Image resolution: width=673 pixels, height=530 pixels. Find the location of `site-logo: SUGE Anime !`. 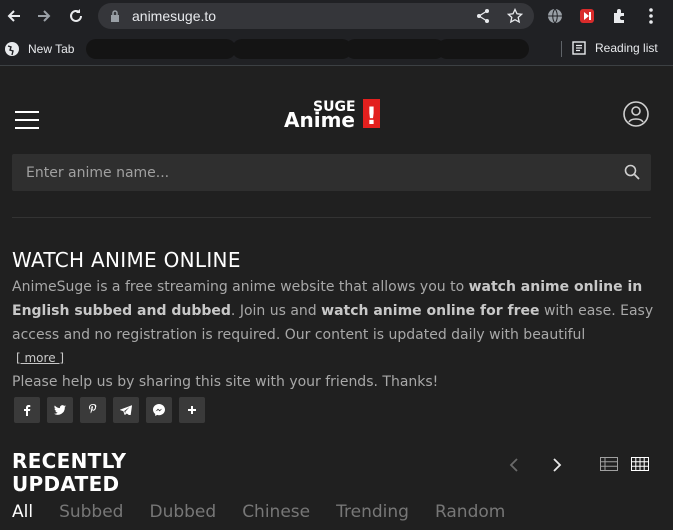

site-logo: SUGE Anime ! is located at coordinates (334, 114).